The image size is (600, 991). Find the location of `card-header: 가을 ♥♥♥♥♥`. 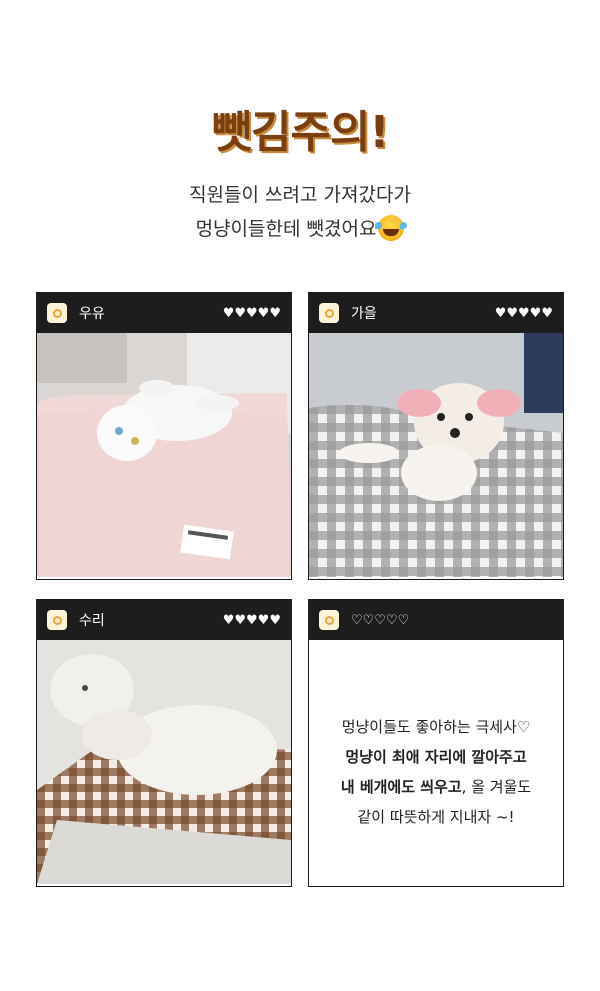

card-header: 가을 ♥♥♥♥♥ is located at coordinates (436, 313).